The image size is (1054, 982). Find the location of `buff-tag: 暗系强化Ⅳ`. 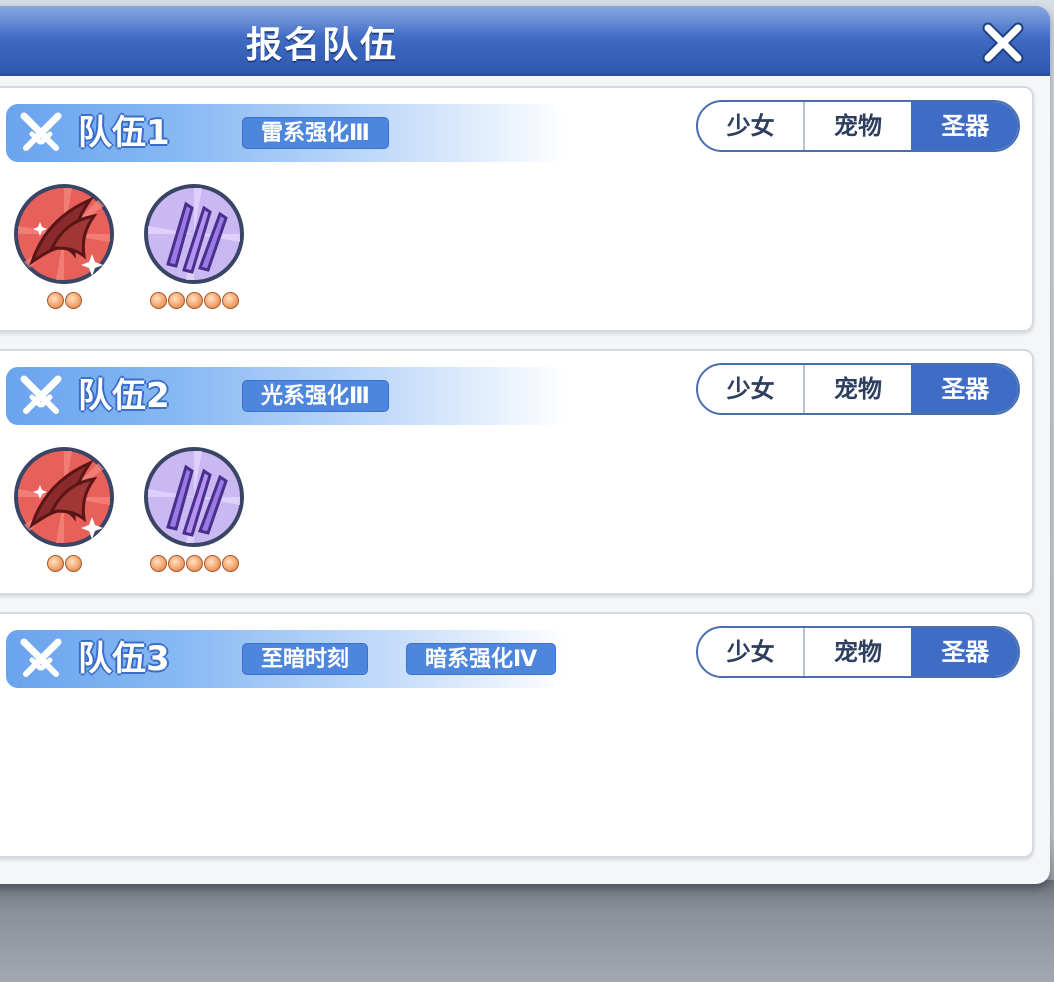

buff-tag: 暗系强化Ⅳ is located at coordinates (481, 659).